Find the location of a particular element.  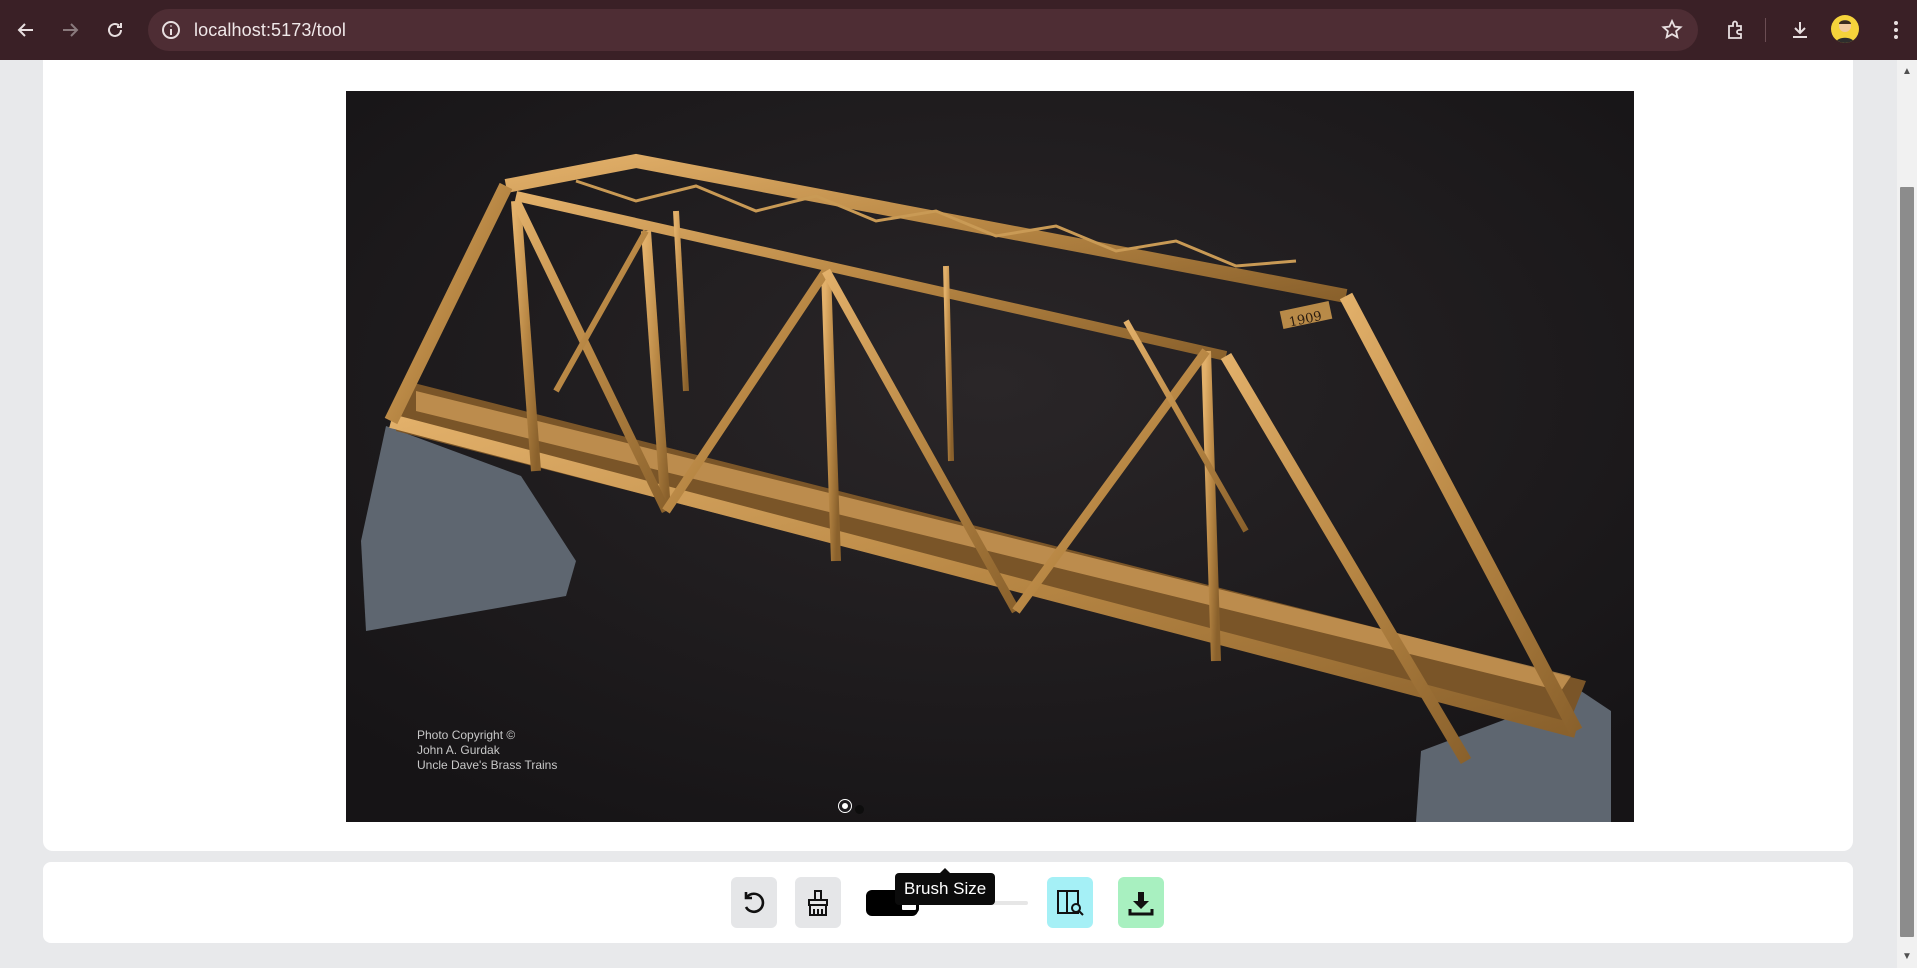

url-text: localhost:5173/tool is located at coordinates (270, 30).